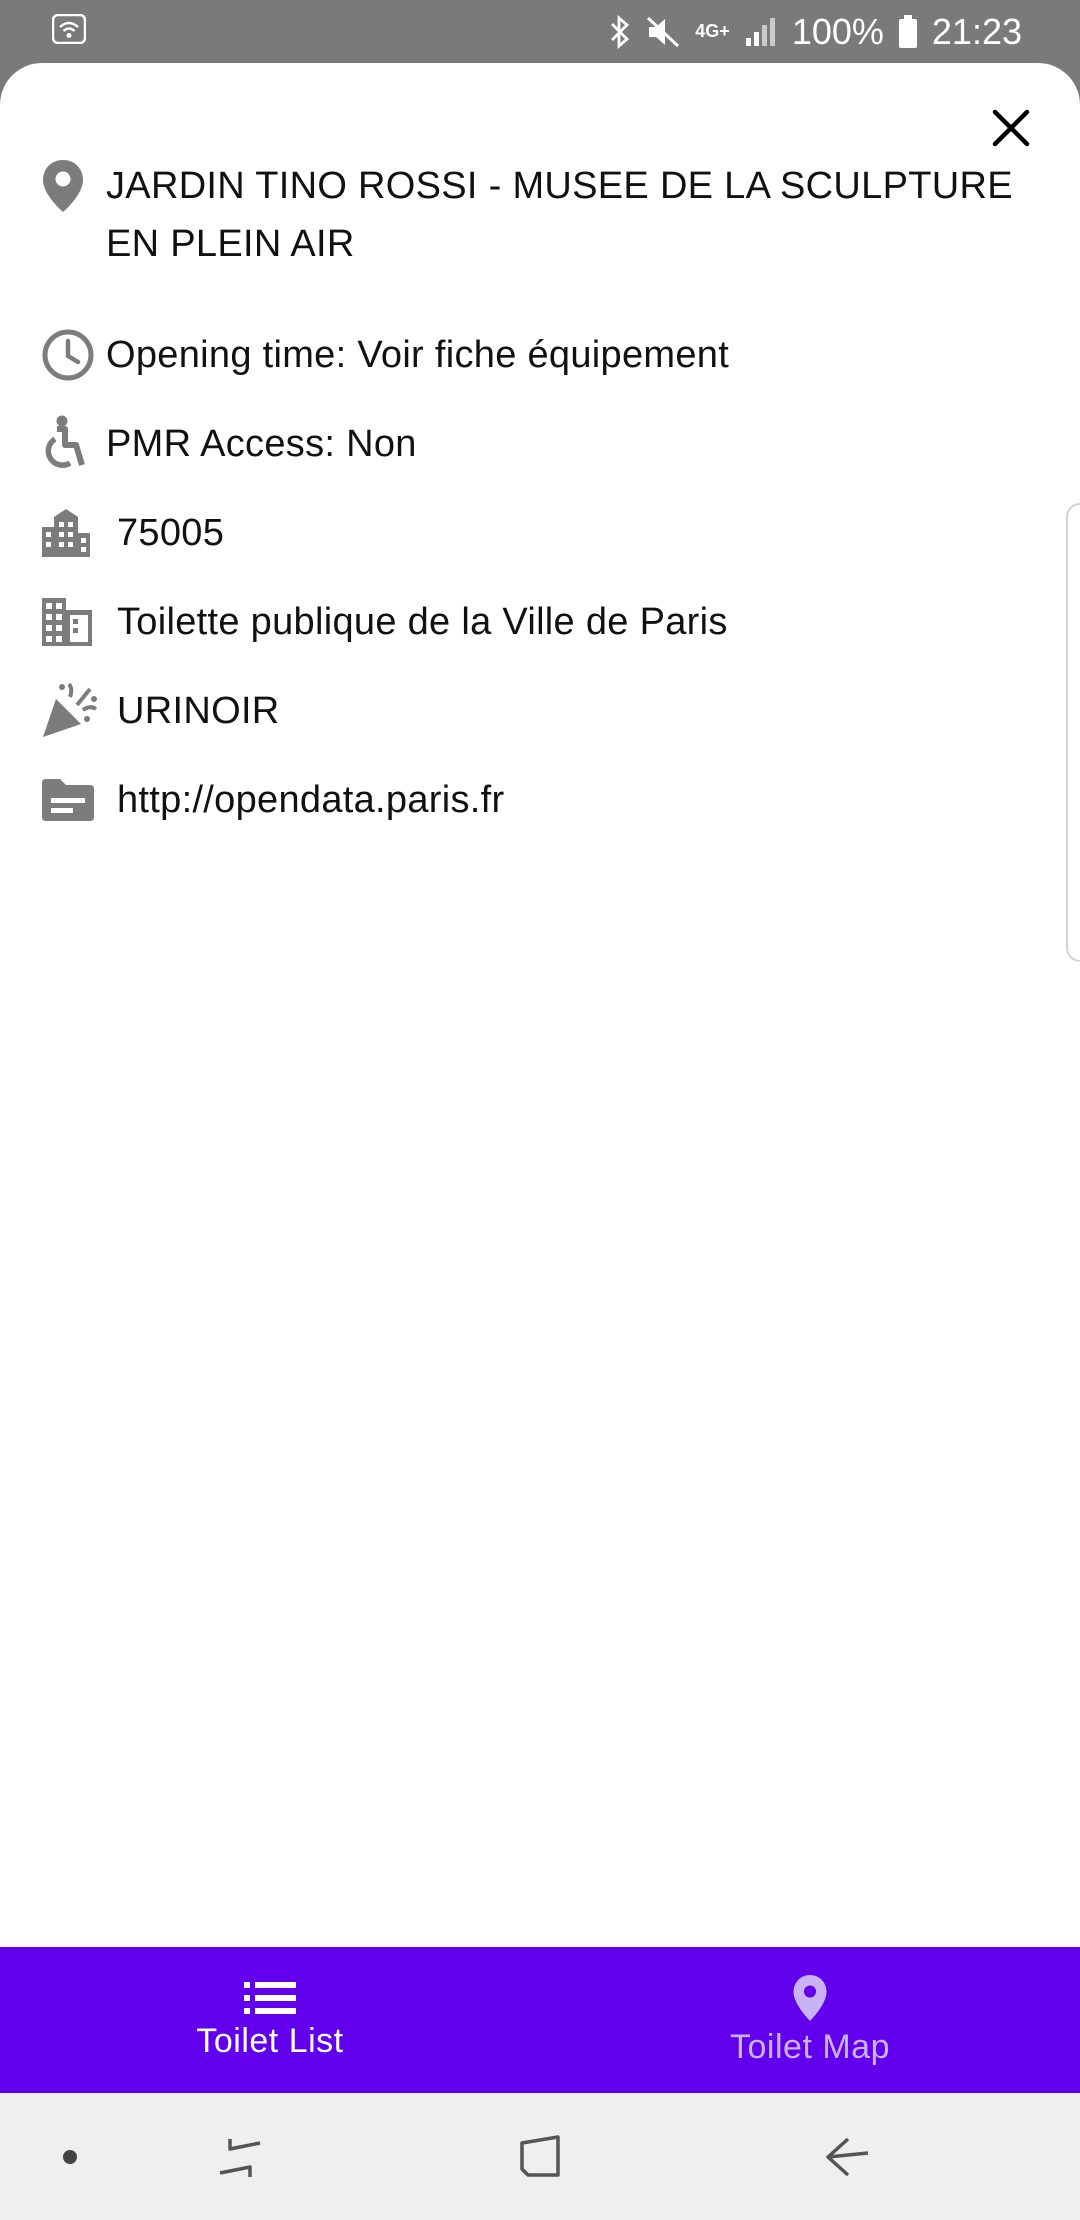  What do you see at coordinates (810, 1997) in the screenshot?
I see `map-pin-icon` at bounding box center [810, 1997].